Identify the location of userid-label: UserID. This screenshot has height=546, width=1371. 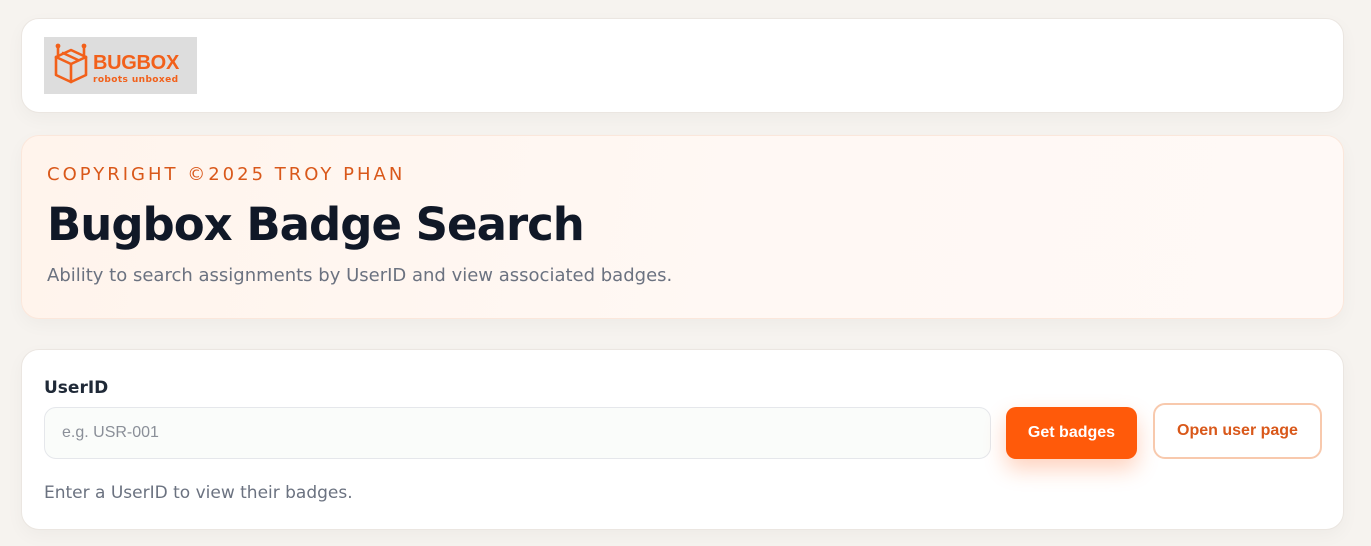
(76, 388).